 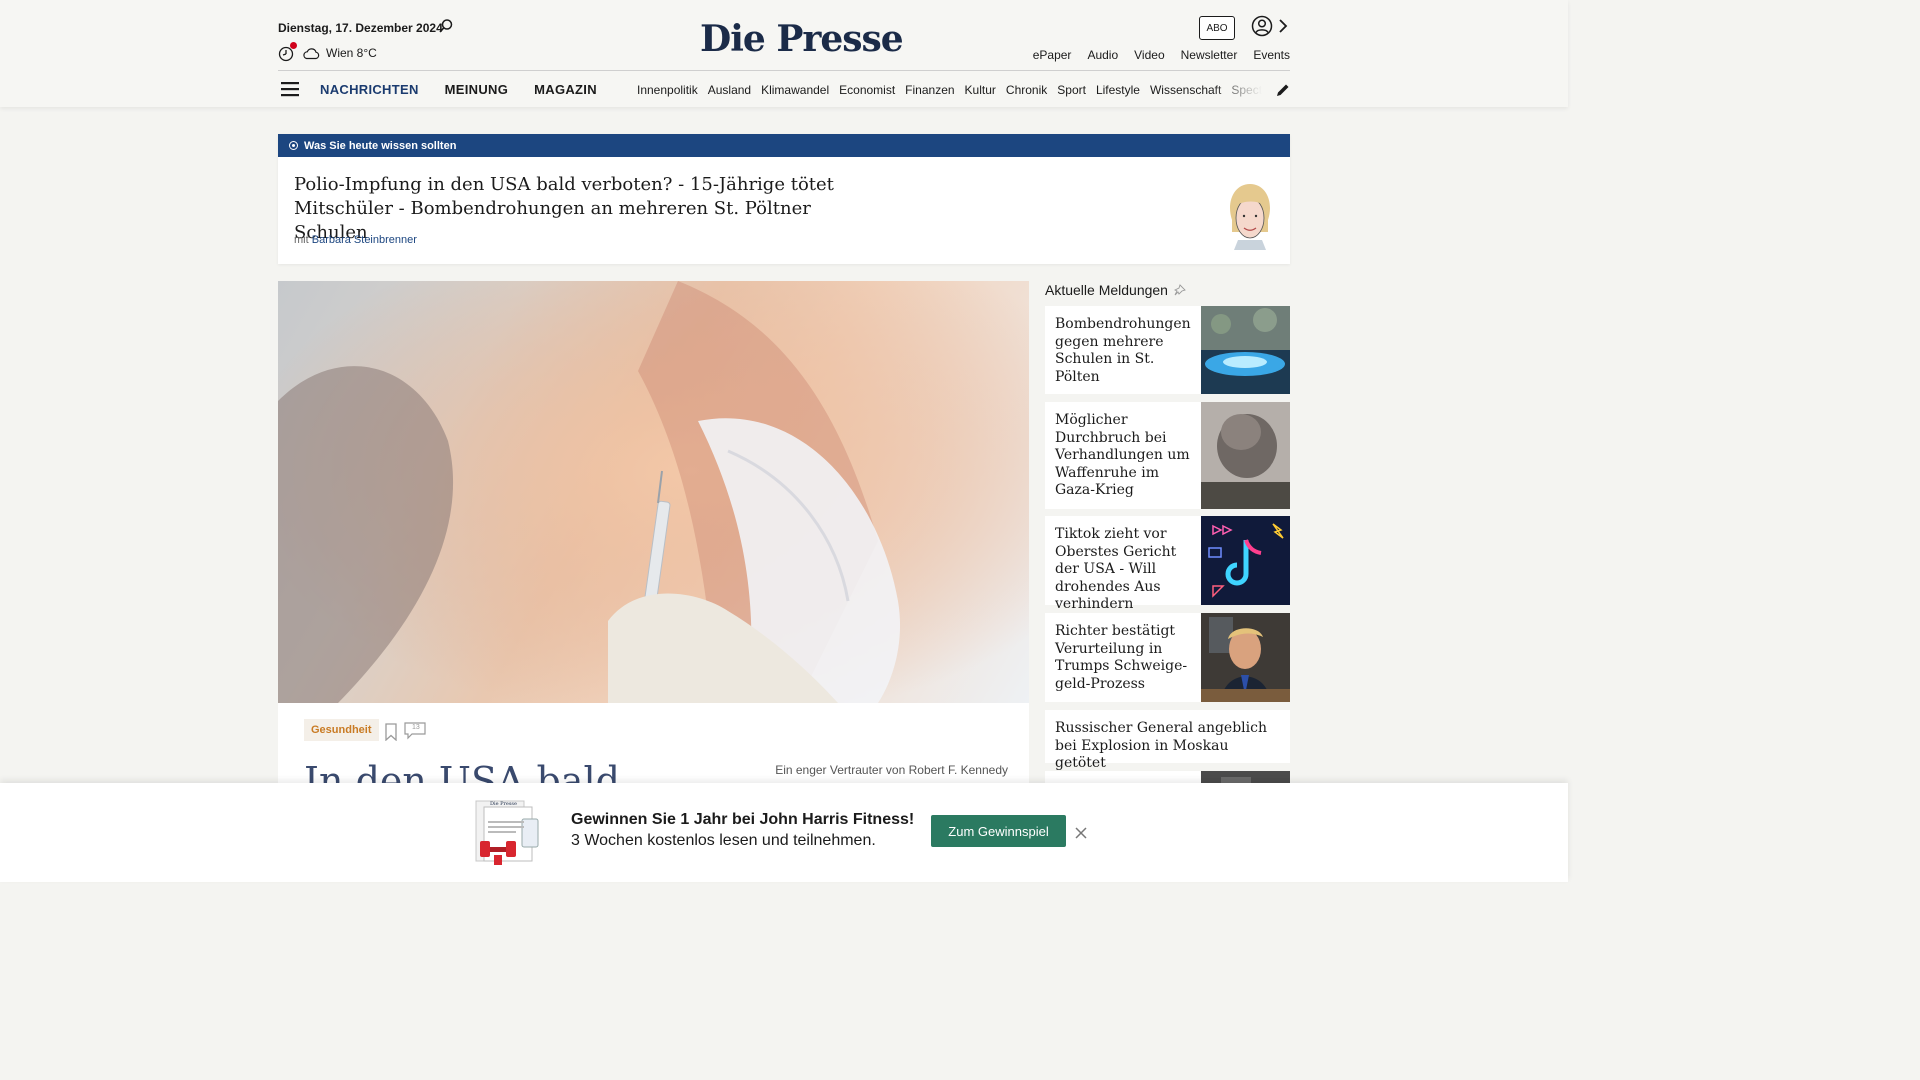 I want to click on nav-meinung: MEINUNG, so click(x=477, y=89).